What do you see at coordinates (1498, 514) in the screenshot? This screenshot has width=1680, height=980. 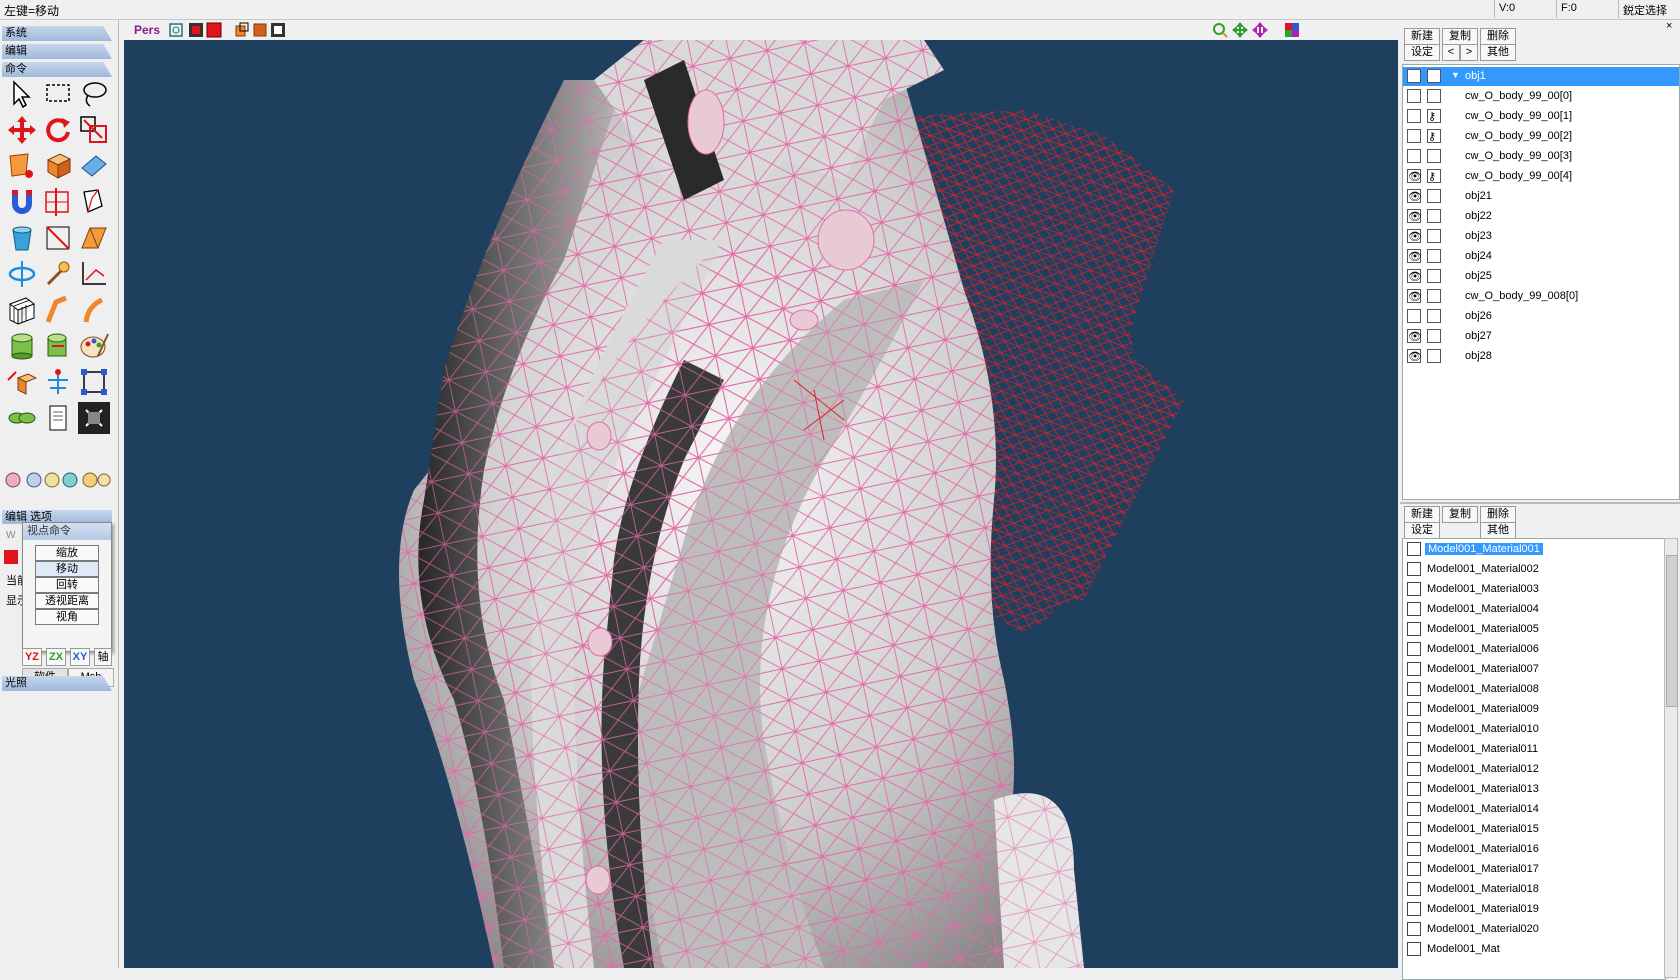 I see `material-delete-button: 删除` at bounding box center [1498, 514].